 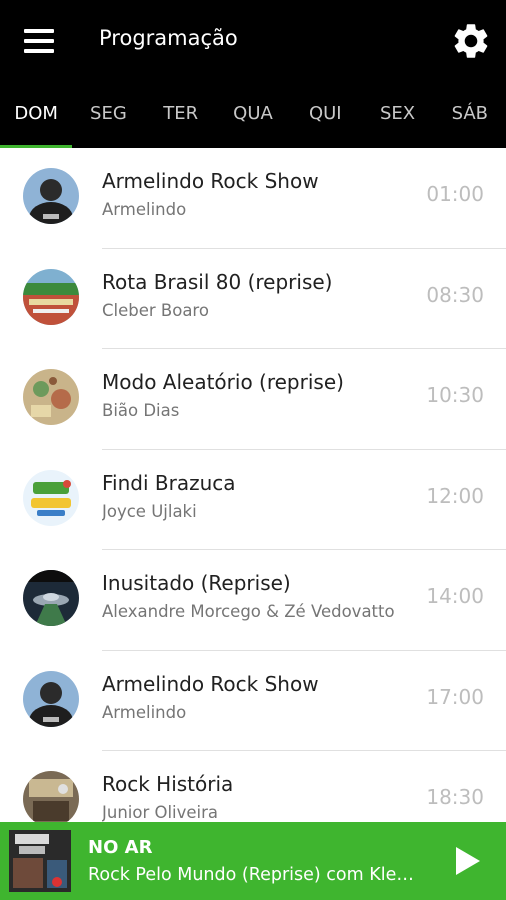 I want to click on tab-qui: QUI, so click(x=325, y=116).